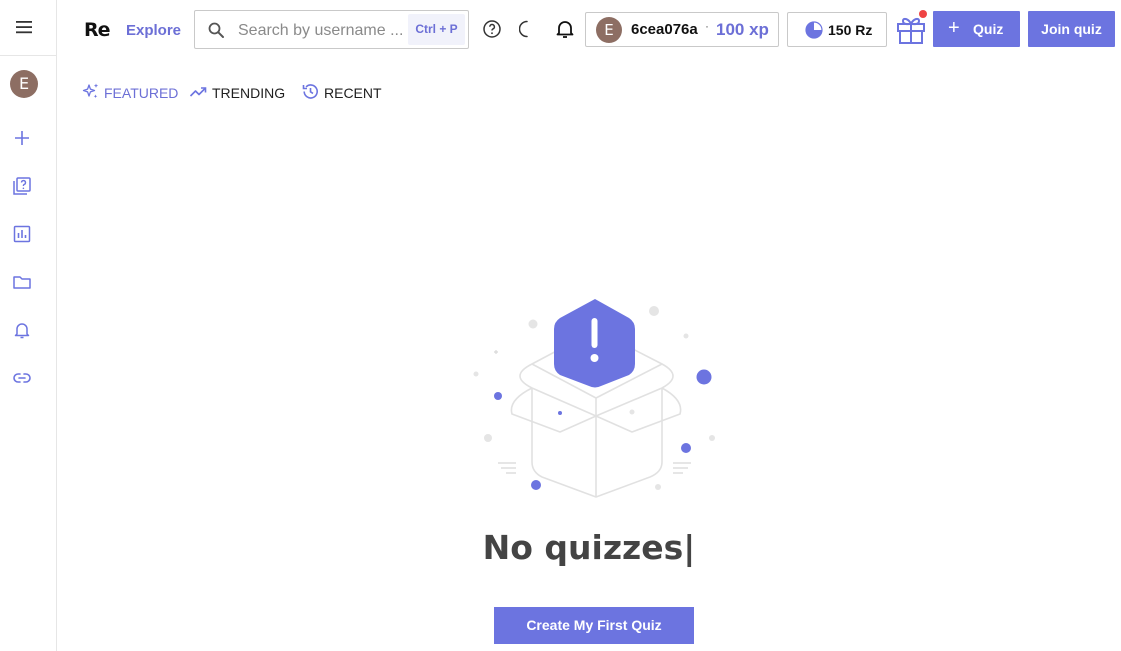  What do you see at coordinates (310, 91) in the screenshot?
I see `history-icon` at bounding box center [310, 91].